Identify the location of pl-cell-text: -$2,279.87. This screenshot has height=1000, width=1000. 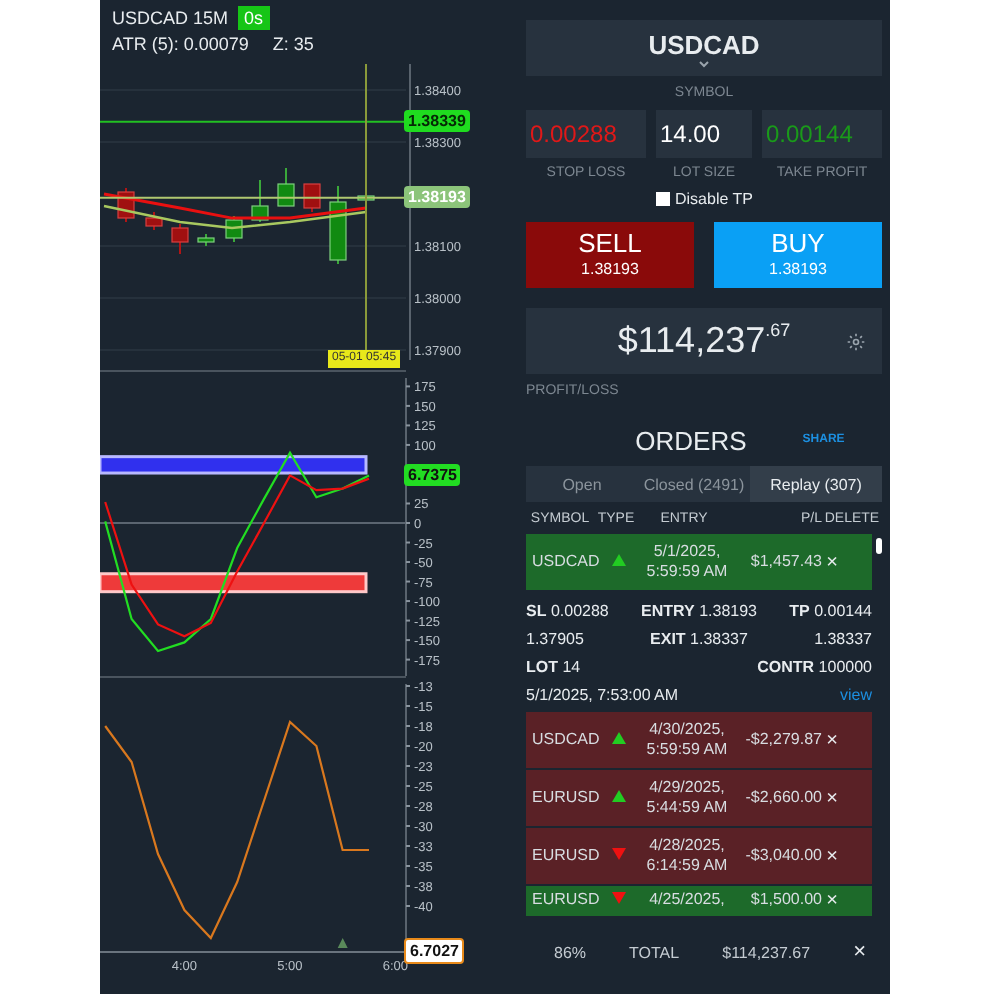
(782, 740).